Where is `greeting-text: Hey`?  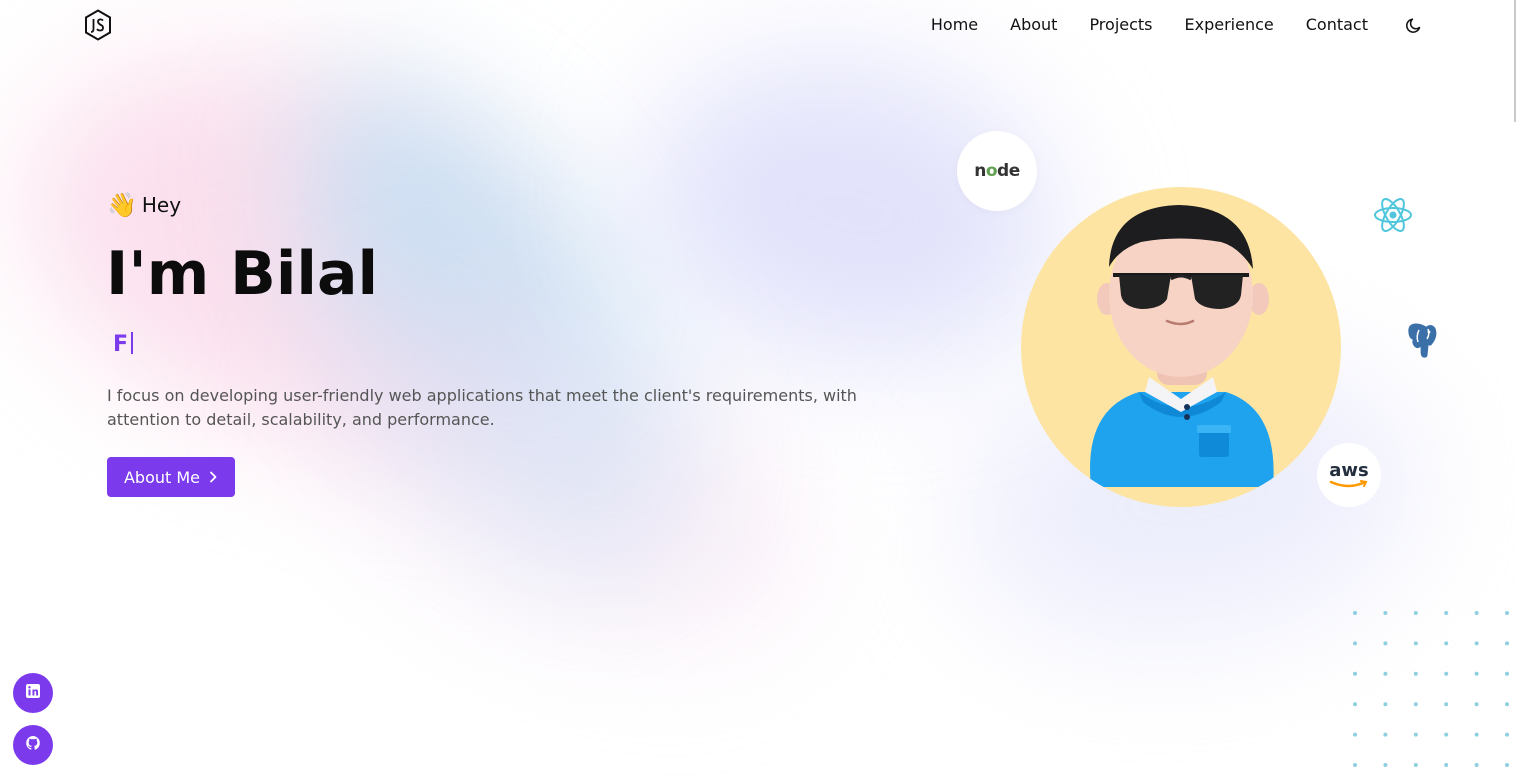 greeting-text: Hey is located at coordinates (161, 205).